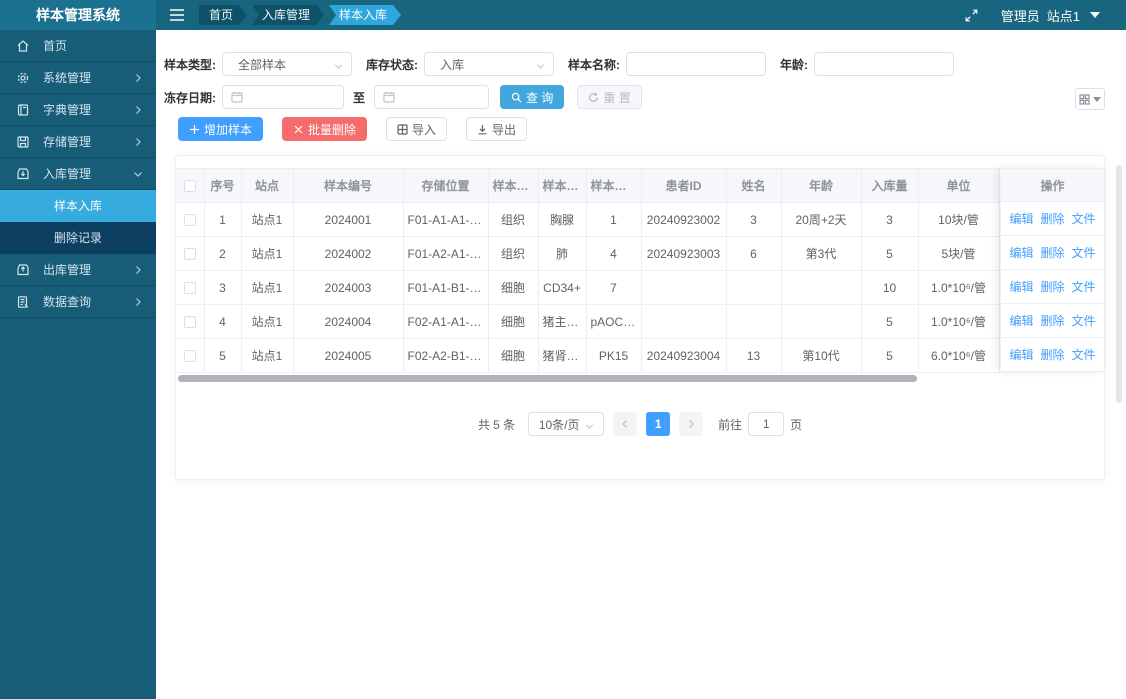 This screenshot has height=699, width=1126. What do you see at coordinates (78, 206) in the screenshot?
I see `sidebar-subitem-sample-inbound: 样本入库` at bounding box center [78, 206].